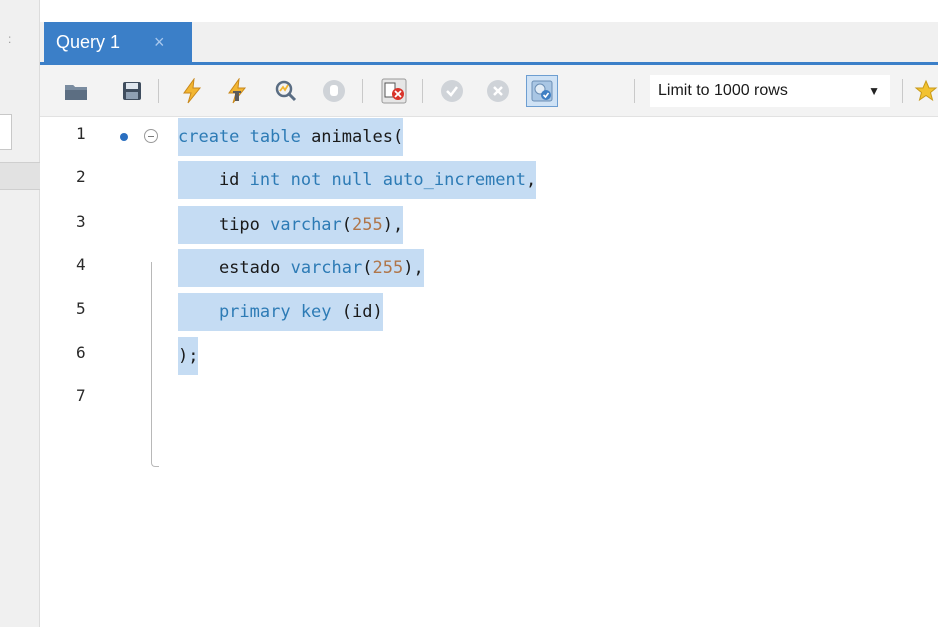 The image size is (938, 627). I want to click on code-line: tipo varchar(255),, so click(291, 225).